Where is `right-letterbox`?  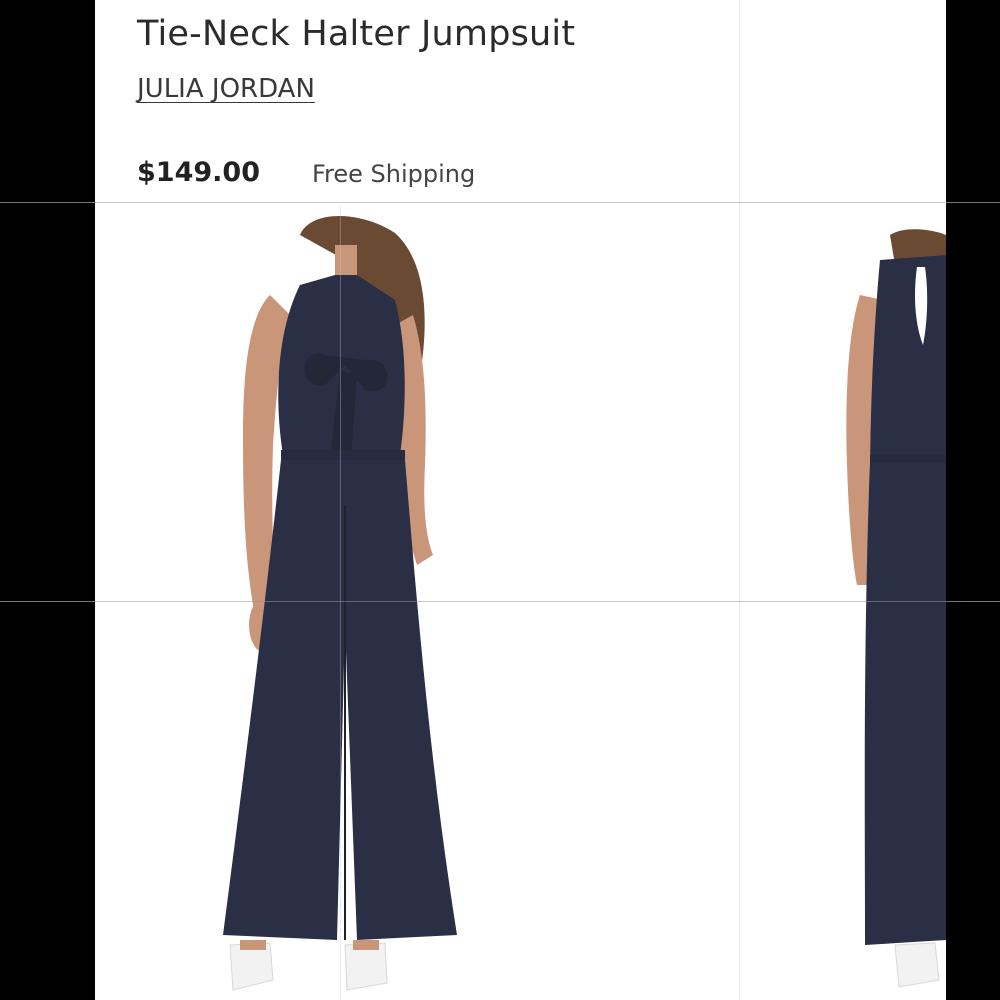
right-letterbox is located at coordinates (973, 500).